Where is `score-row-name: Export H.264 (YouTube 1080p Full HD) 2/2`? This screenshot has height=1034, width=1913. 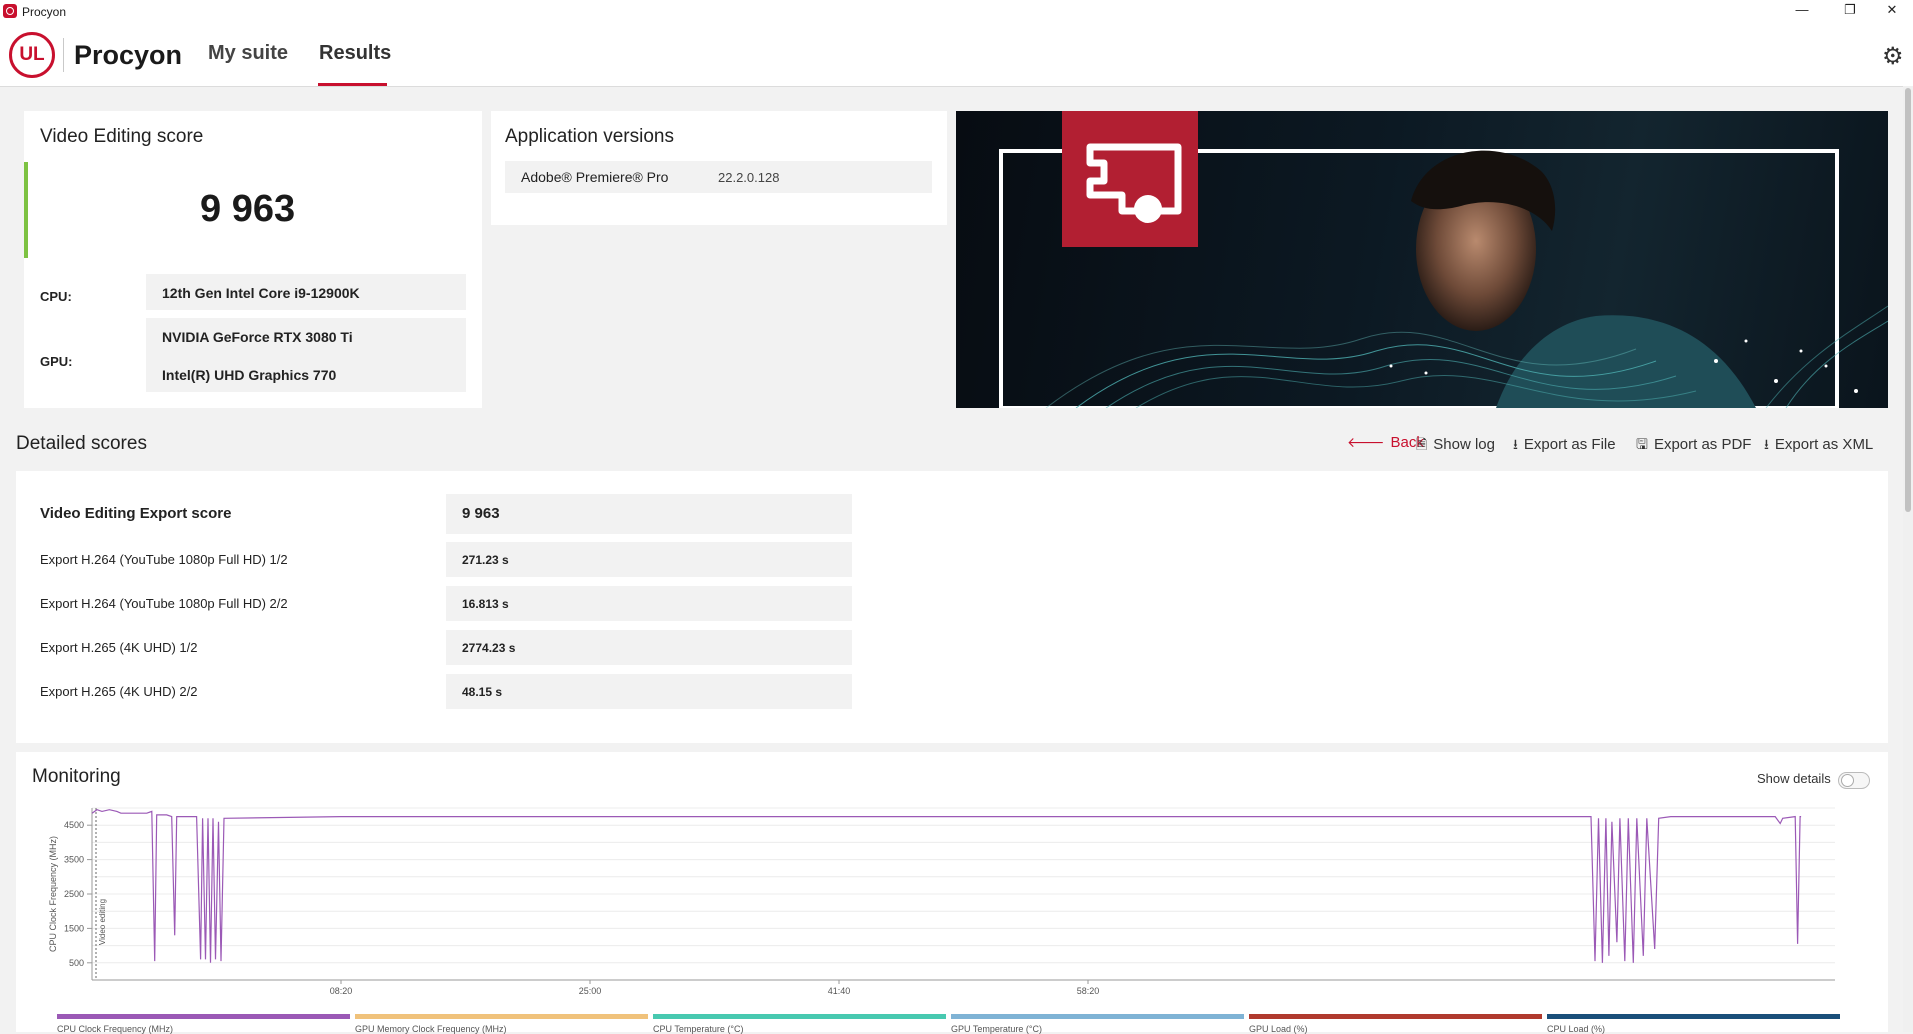 score-row-name: Export H.264 (YouTube 1080p Full HD) 2/2 is located at coordinates (164, 603).